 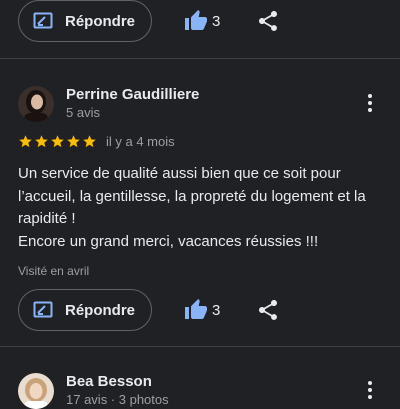 I want to click on review-date: il y a 4 mois, so click(x=140, y=141).